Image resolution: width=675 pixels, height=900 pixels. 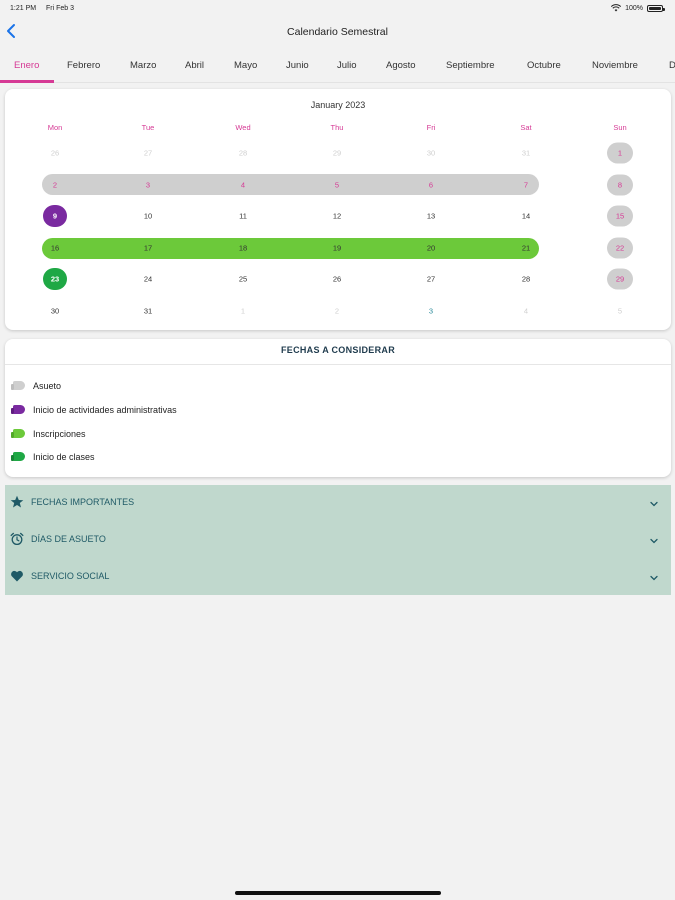 What do you see at coordinates (338, 893) in the screenshot?
I see `home-indicator` at bounding box center [338, 893].